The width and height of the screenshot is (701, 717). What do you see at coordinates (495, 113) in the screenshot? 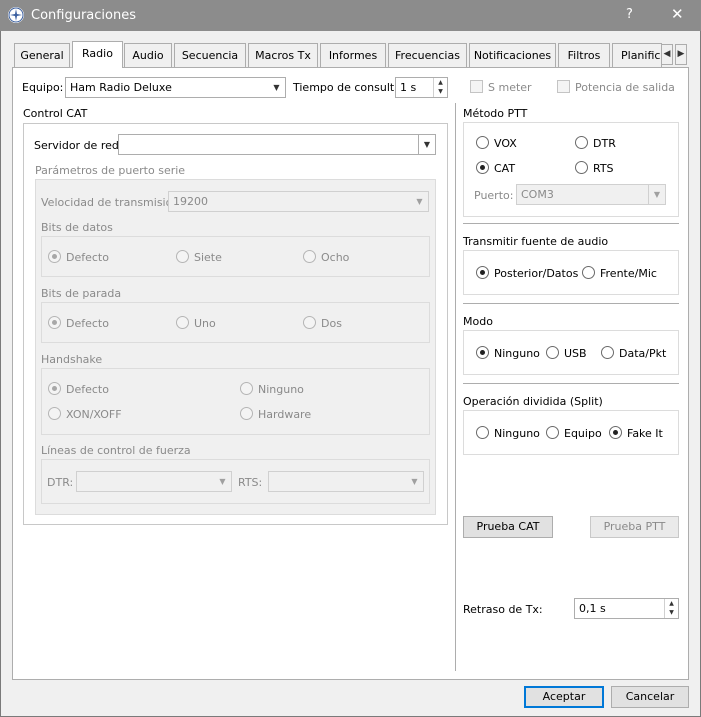
I see `ptt-title: Método PTT` at bounding box center [495, 113].